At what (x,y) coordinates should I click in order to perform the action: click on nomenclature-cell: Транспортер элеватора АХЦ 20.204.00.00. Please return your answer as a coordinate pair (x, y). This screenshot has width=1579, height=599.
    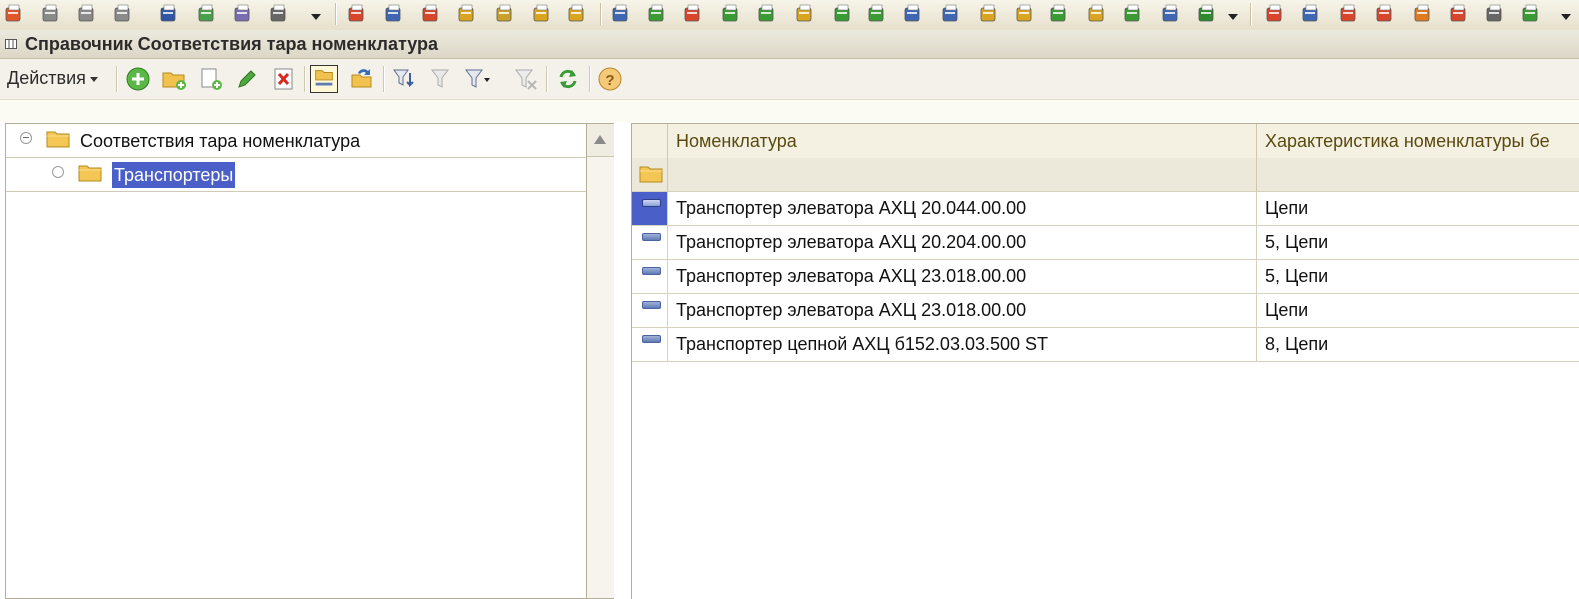
    Looking at the image, I should click on (962, 242).